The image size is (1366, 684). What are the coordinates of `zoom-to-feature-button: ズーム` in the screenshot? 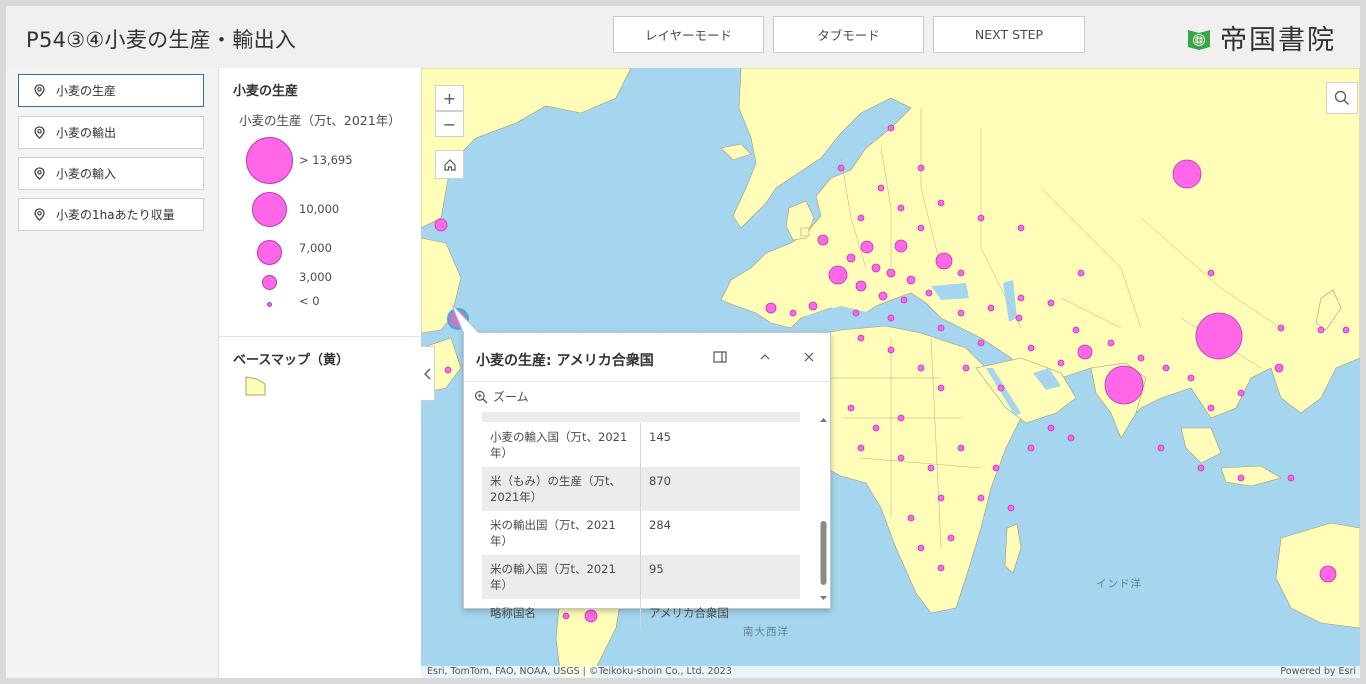 It's located at (501, 396).